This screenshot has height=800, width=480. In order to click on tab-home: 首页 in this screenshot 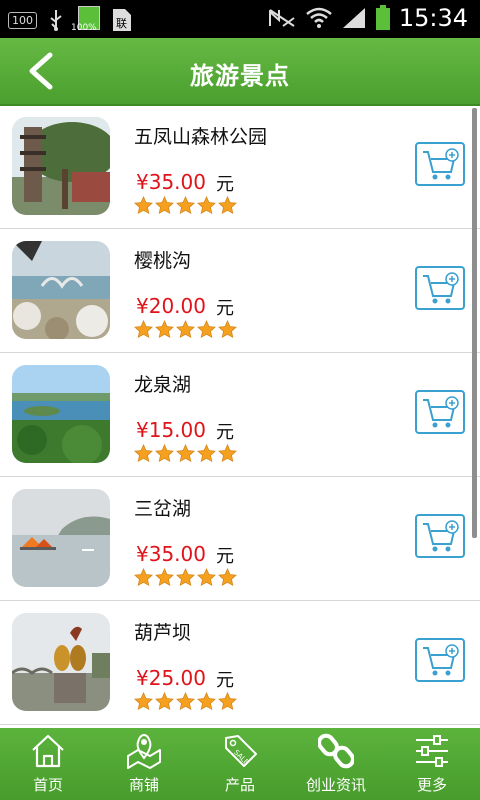, I will do `click(48, 764)`.